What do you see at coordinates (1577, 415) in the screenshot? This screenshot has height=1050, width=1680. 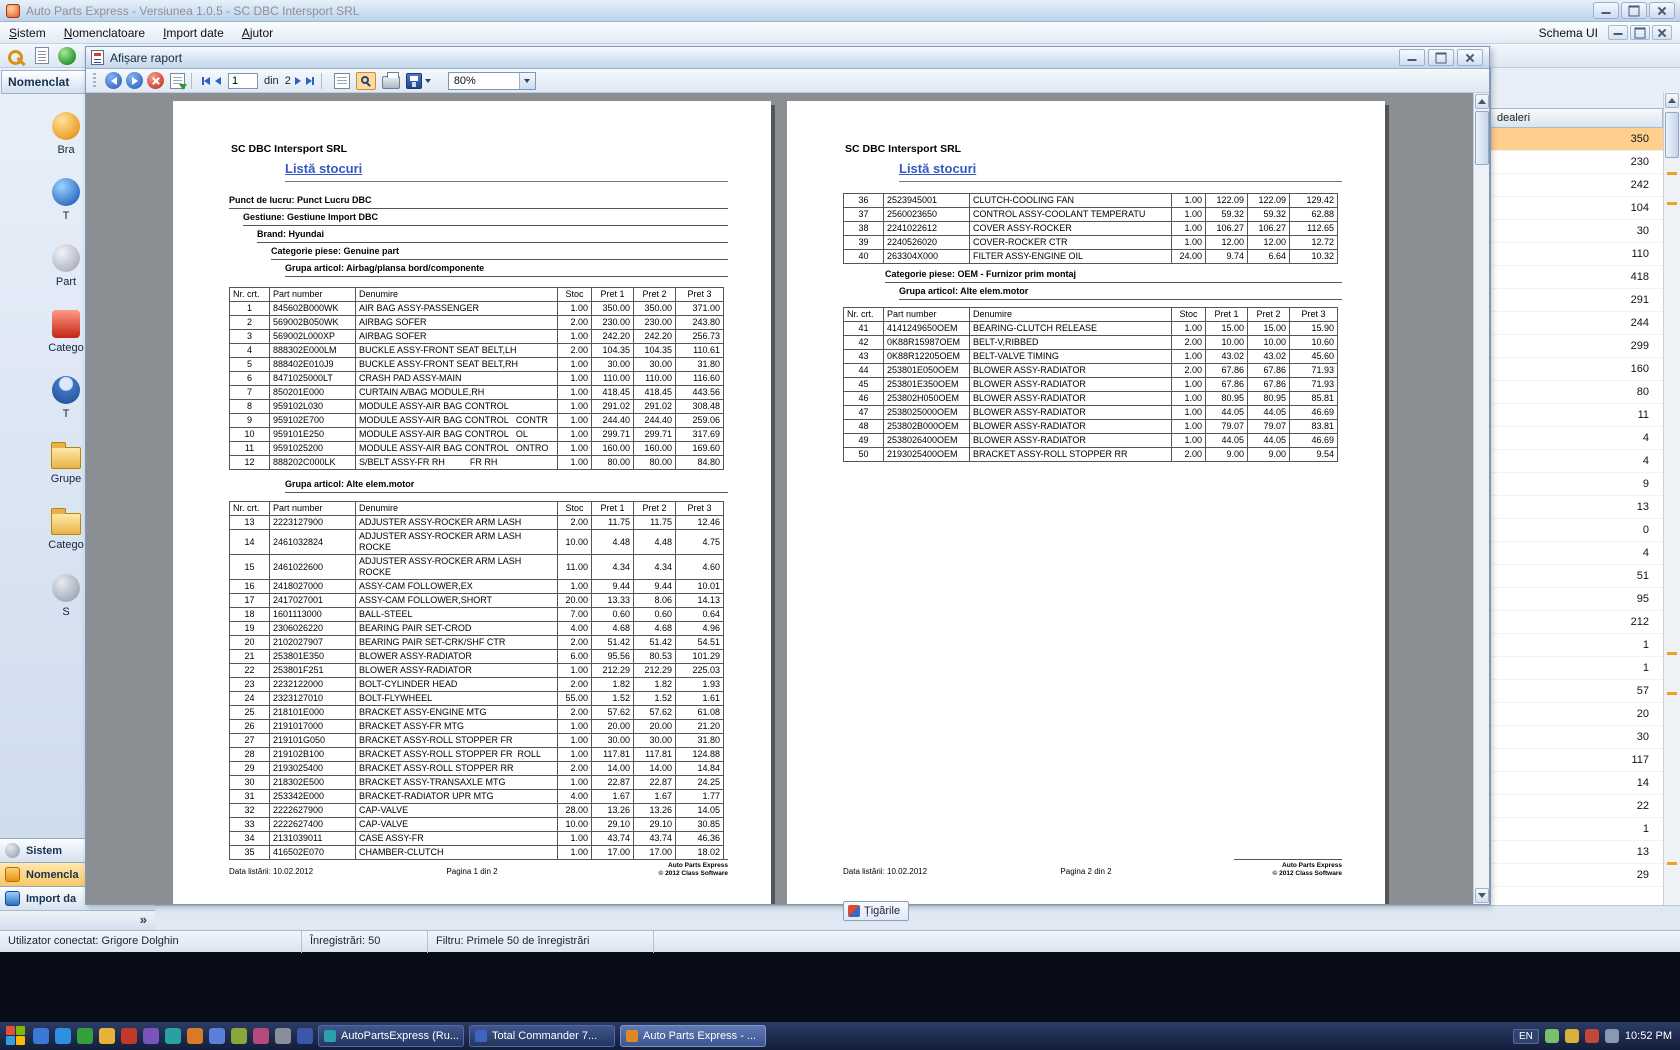 I see `grid-row: 11` at bounding box center [1577, 415].